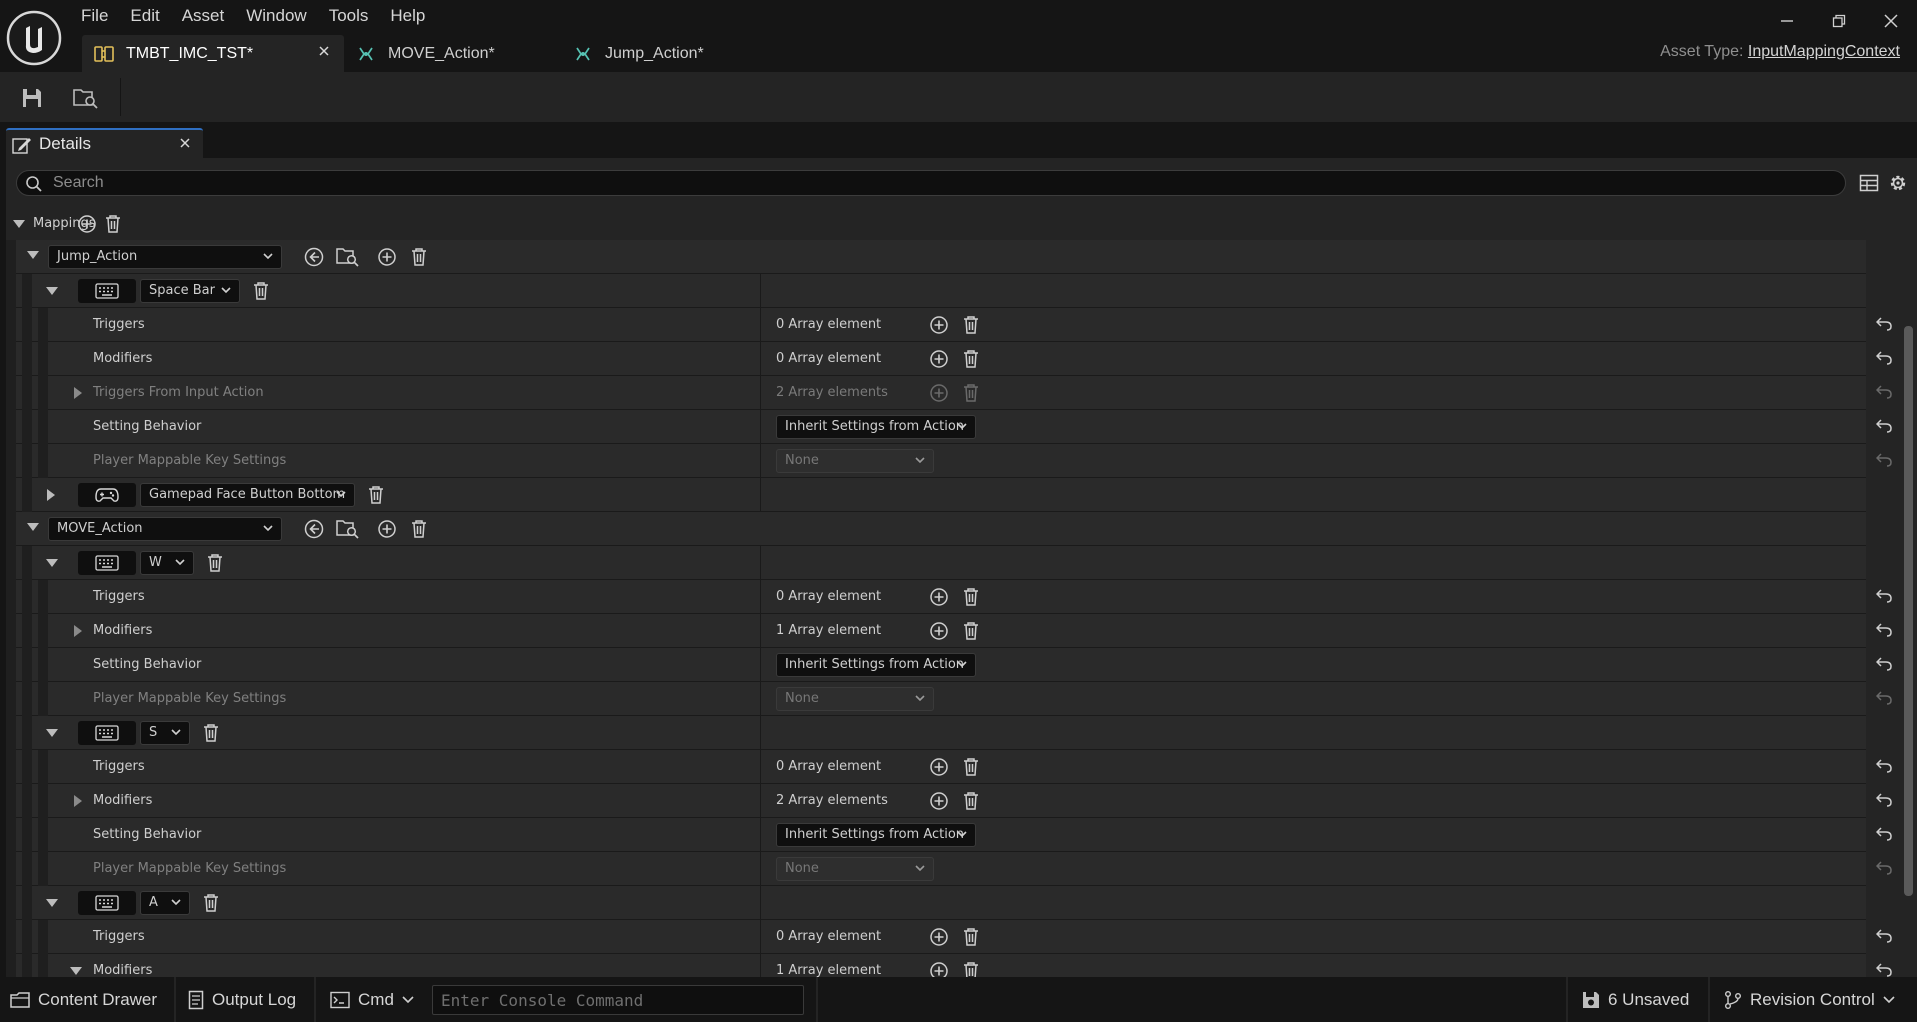  Describe the element at coordinates (167, 563) in the screenshot. I see `key-selector-dropdown: W` at that location.